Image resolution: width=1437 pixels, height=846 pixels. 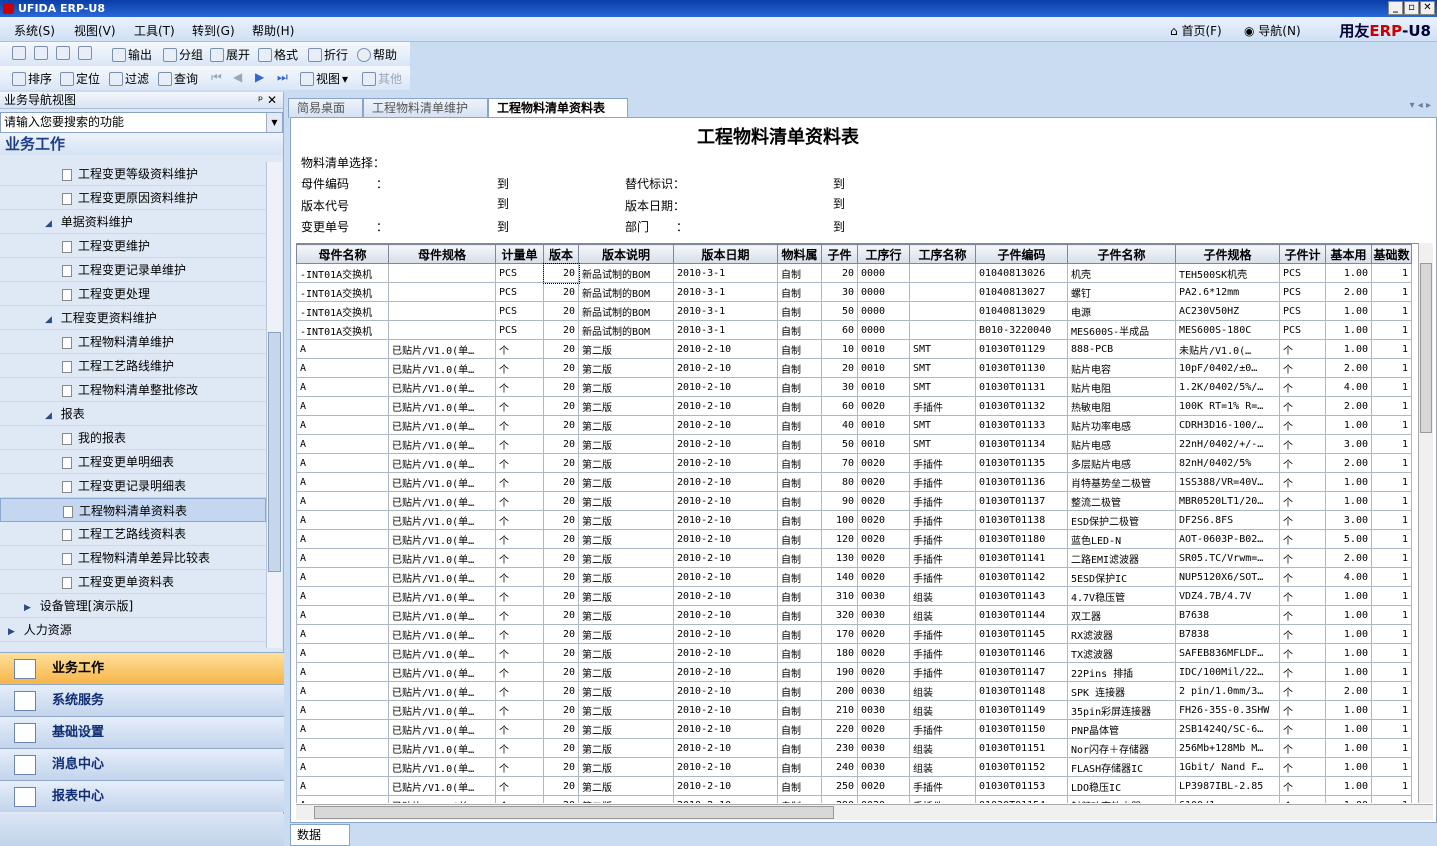 What do you see at coordinates (133, 438) in the screenshot?
I see `tree-item: 我的报表` at bounding box center [133, 438].